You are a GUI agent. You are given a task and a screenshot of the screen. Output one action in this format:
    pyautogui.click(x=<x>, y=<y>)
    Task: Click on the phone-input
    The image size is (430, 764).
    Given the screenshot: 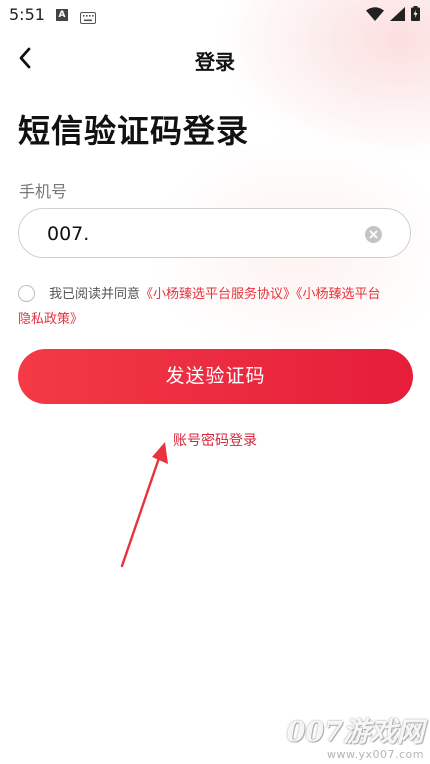 What is the action you would take?
    pyautogui.click(x=197, y=234)
    